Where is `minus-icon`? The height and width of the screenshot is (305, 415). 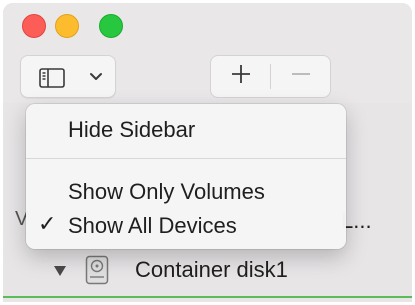
minus-icon is located at coordinates (301, 76).